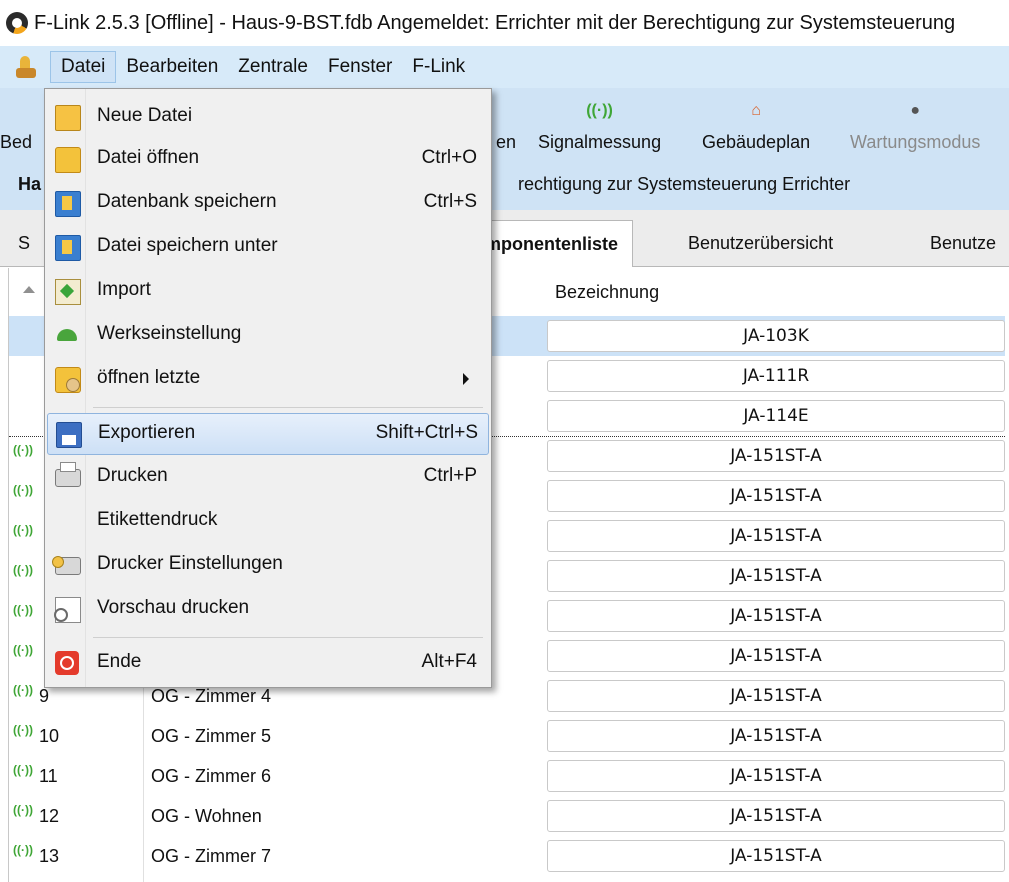  Describe the element at coordinates (78, 816) in the screenshot. I see `cell-id: ((·)) 12` at that location.